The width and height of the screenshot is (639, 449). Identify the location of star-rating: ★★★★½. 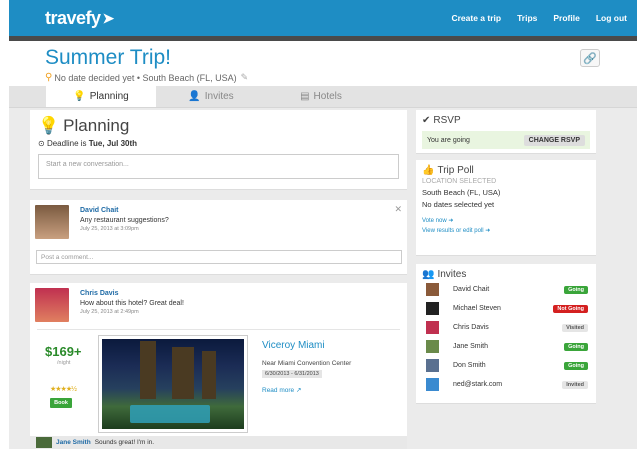
(63, 389).